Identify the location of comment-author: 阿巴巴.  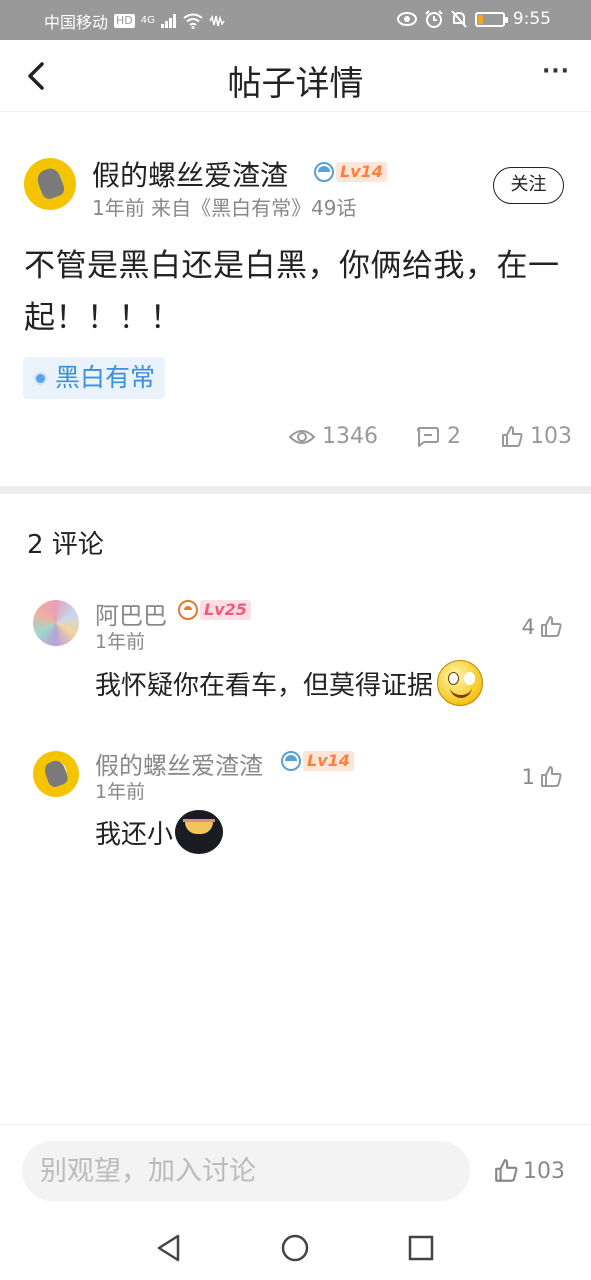
(131, 613).